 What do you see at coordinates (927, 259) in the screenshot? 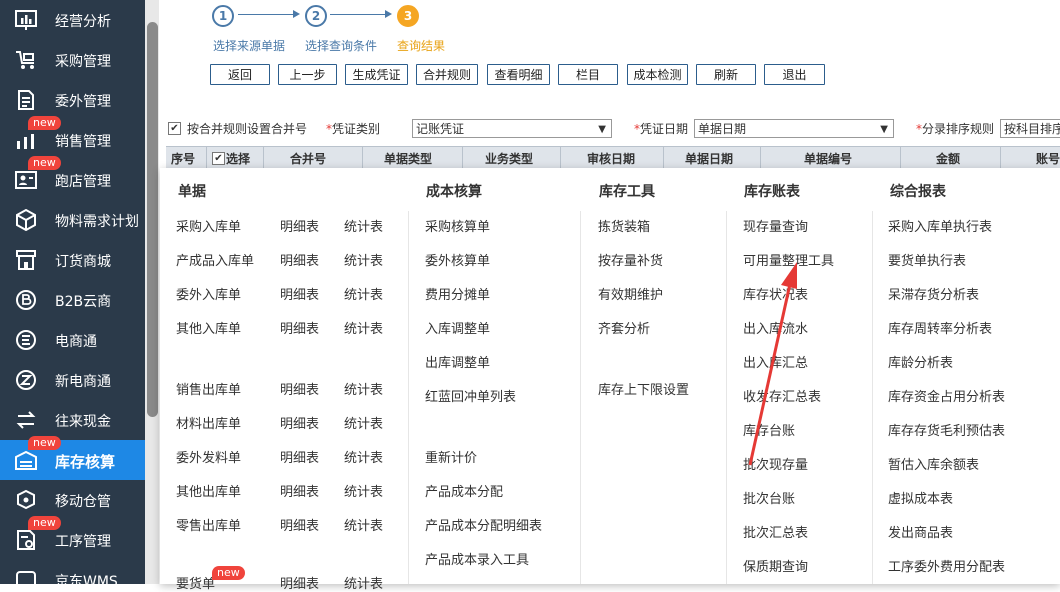
I see `menu-item-report: 要货单执行表` at bounding box center [927, 259].